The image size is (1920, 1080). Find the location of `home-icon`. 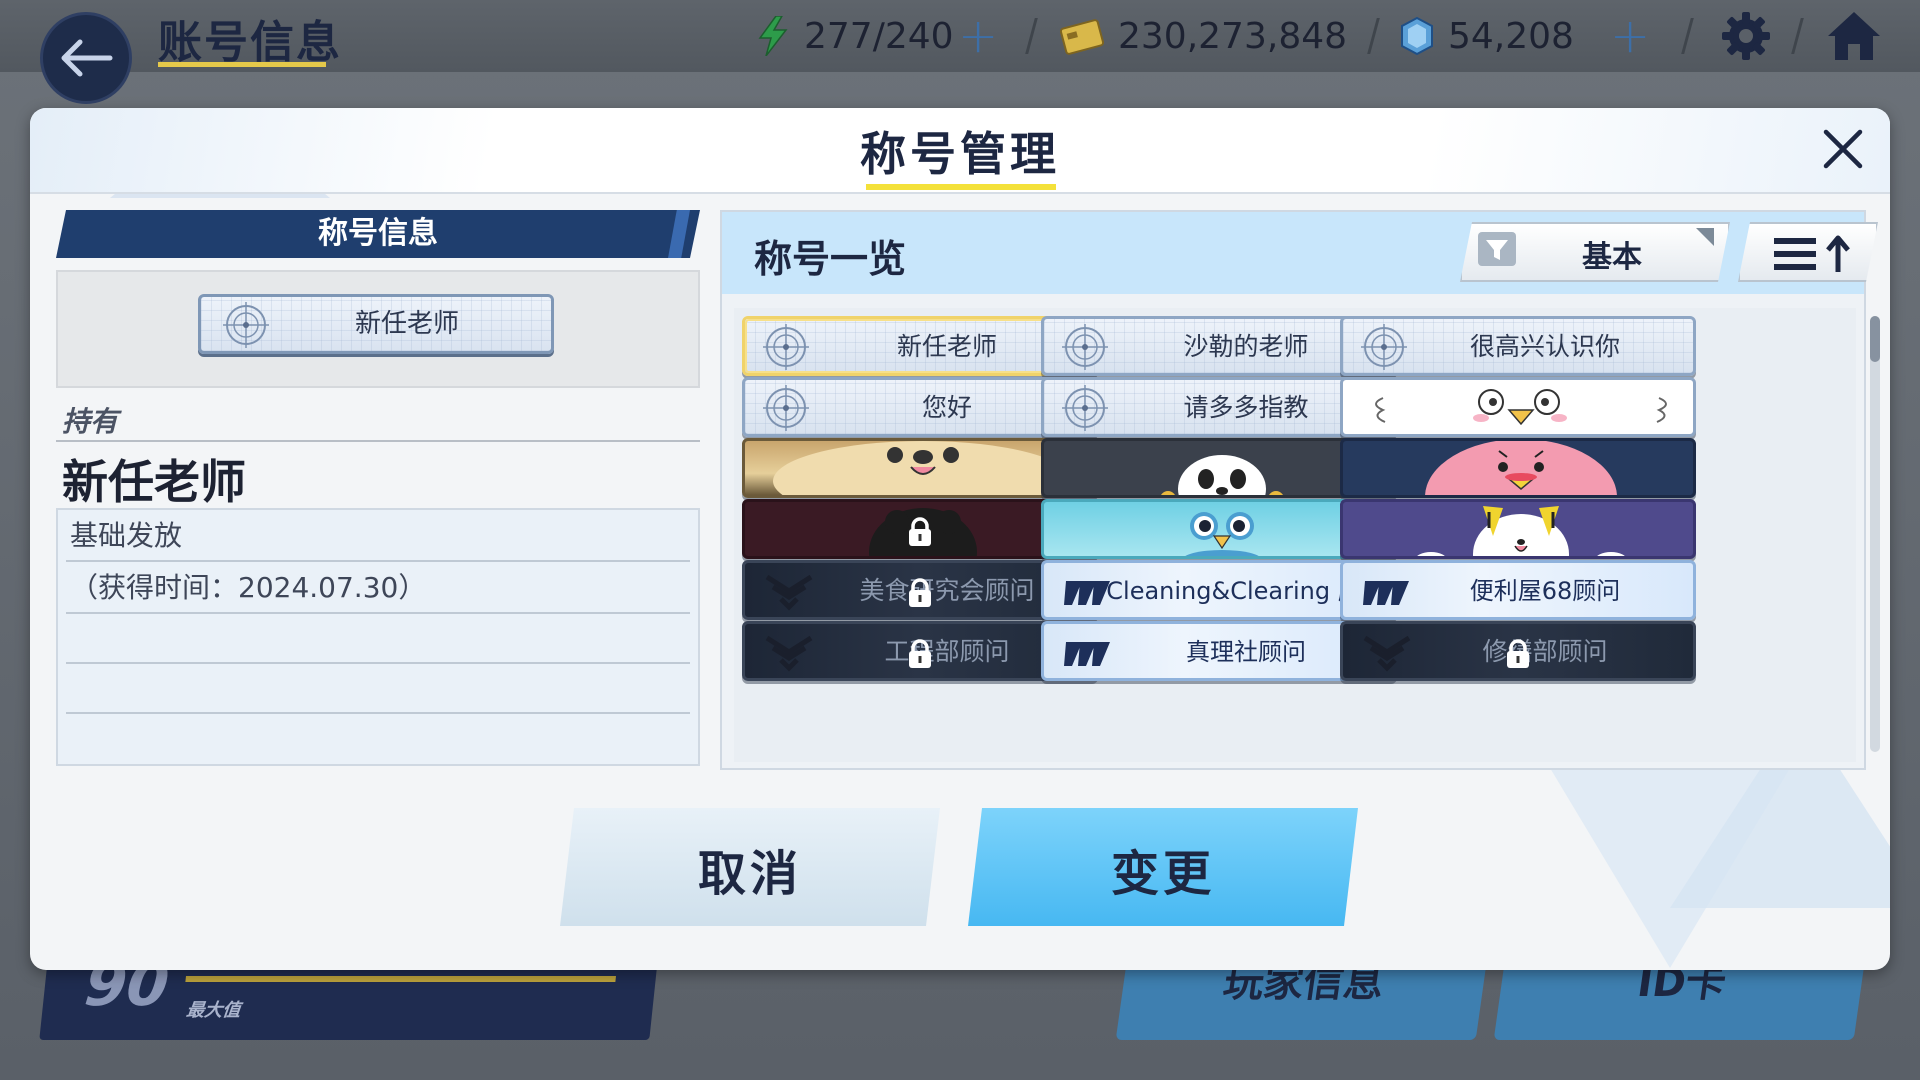

home-icon is located at coordinates (1854, 36).